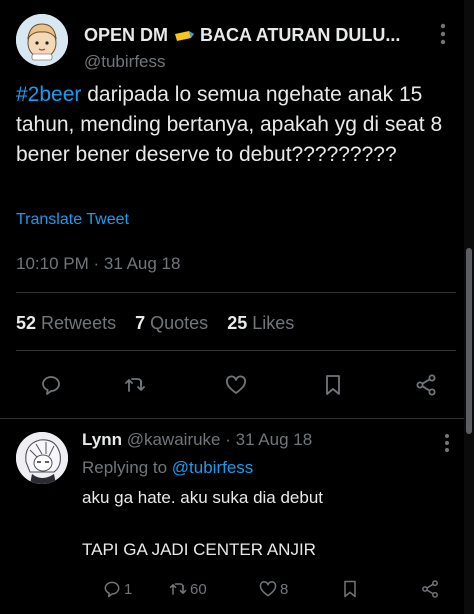 The height and width of the screenshot is (614, 474). Describe the element at coordinates (125, 467) in the screenshot. I see `replying-prefix: Replying to` at that location.